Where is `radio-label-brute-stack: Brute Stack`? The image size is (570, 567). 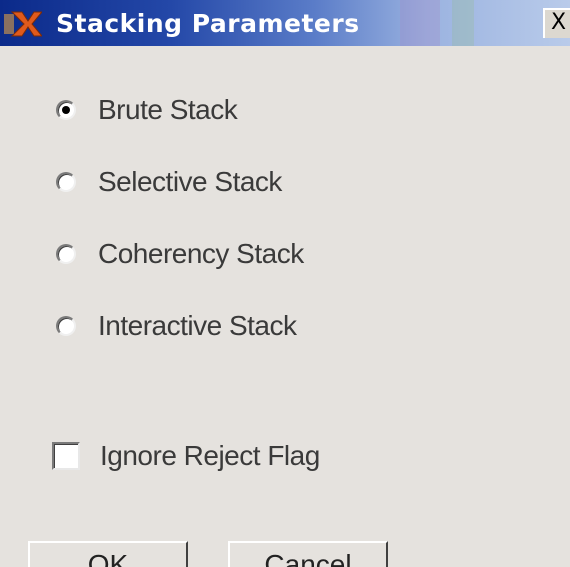 radio-label-brute-stack: Brute Stack is located at coordinates (168, 109).